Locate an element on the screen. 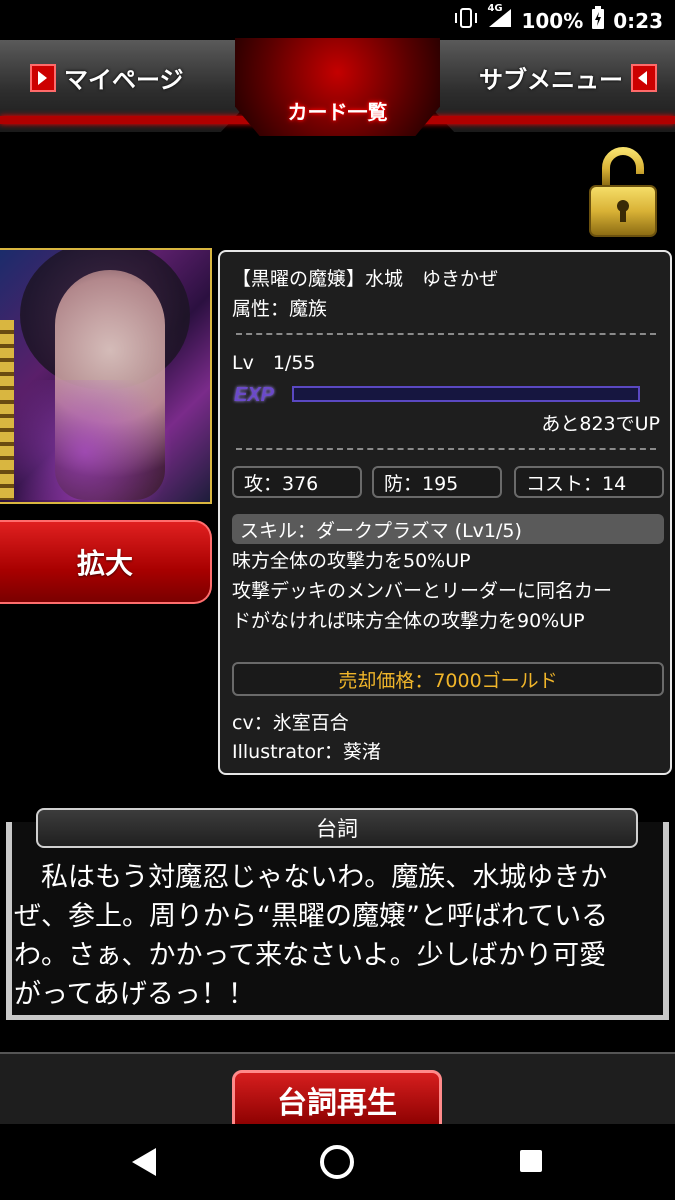 Image resolution: width=675 pixels, height=1200 pixels. status-bar: 4G 100% 0:23 is located at coordinates (337, 19).